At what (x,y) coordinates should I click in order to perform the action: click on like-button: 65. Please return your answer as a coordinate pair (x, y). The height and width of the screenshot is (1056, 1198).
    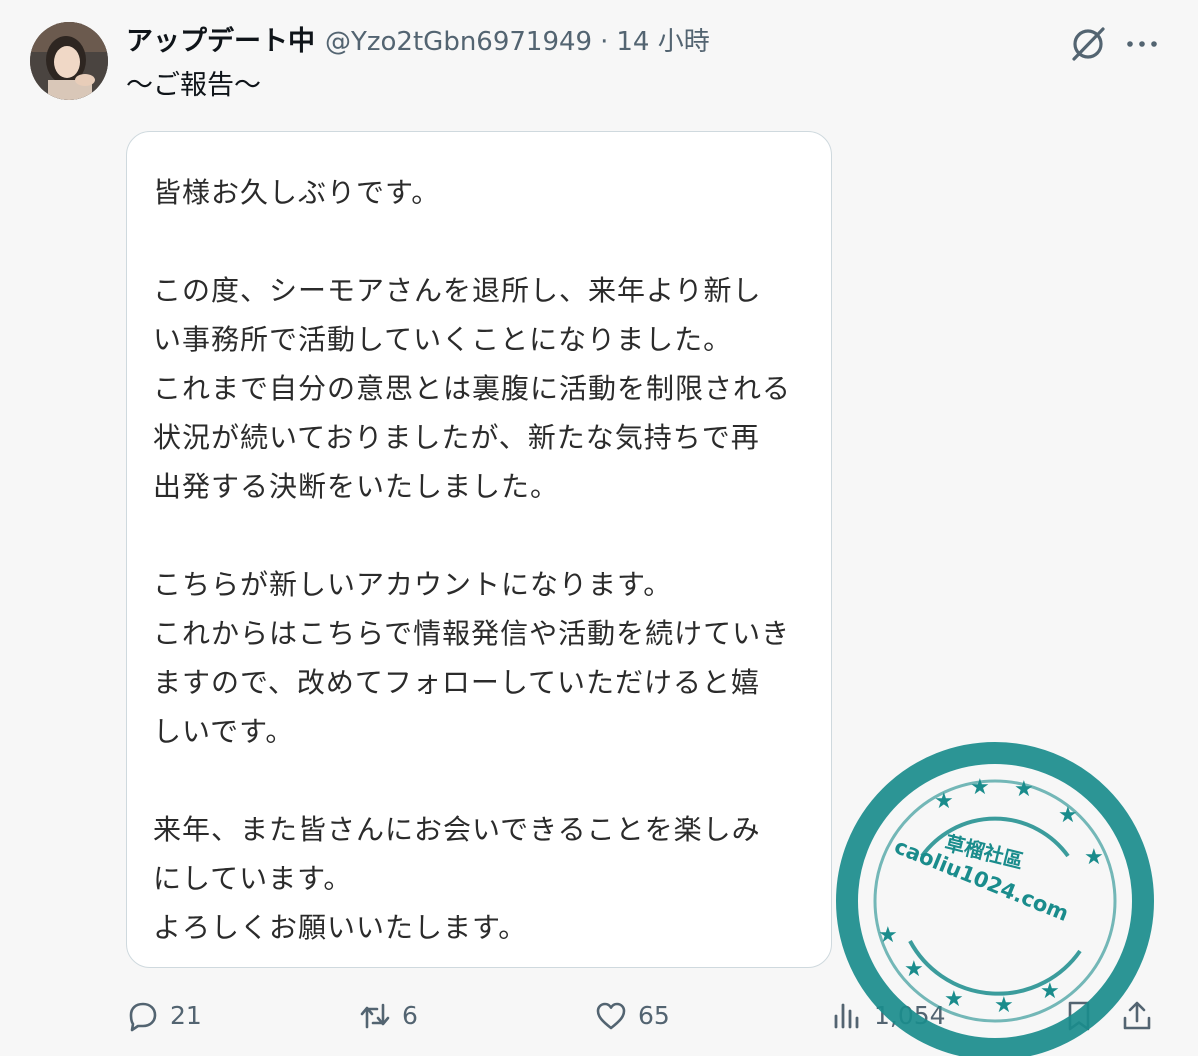
    Looking at the image, I should click on (632, 1016).